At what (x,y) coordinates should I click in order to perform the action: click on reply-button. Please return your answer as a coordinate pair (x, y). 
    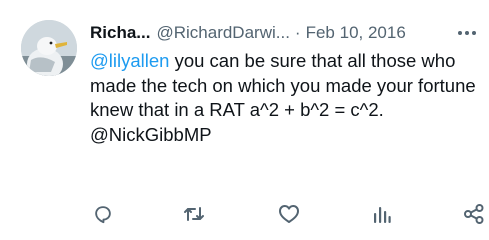
    Looking at the image, I should click on (103, 214).